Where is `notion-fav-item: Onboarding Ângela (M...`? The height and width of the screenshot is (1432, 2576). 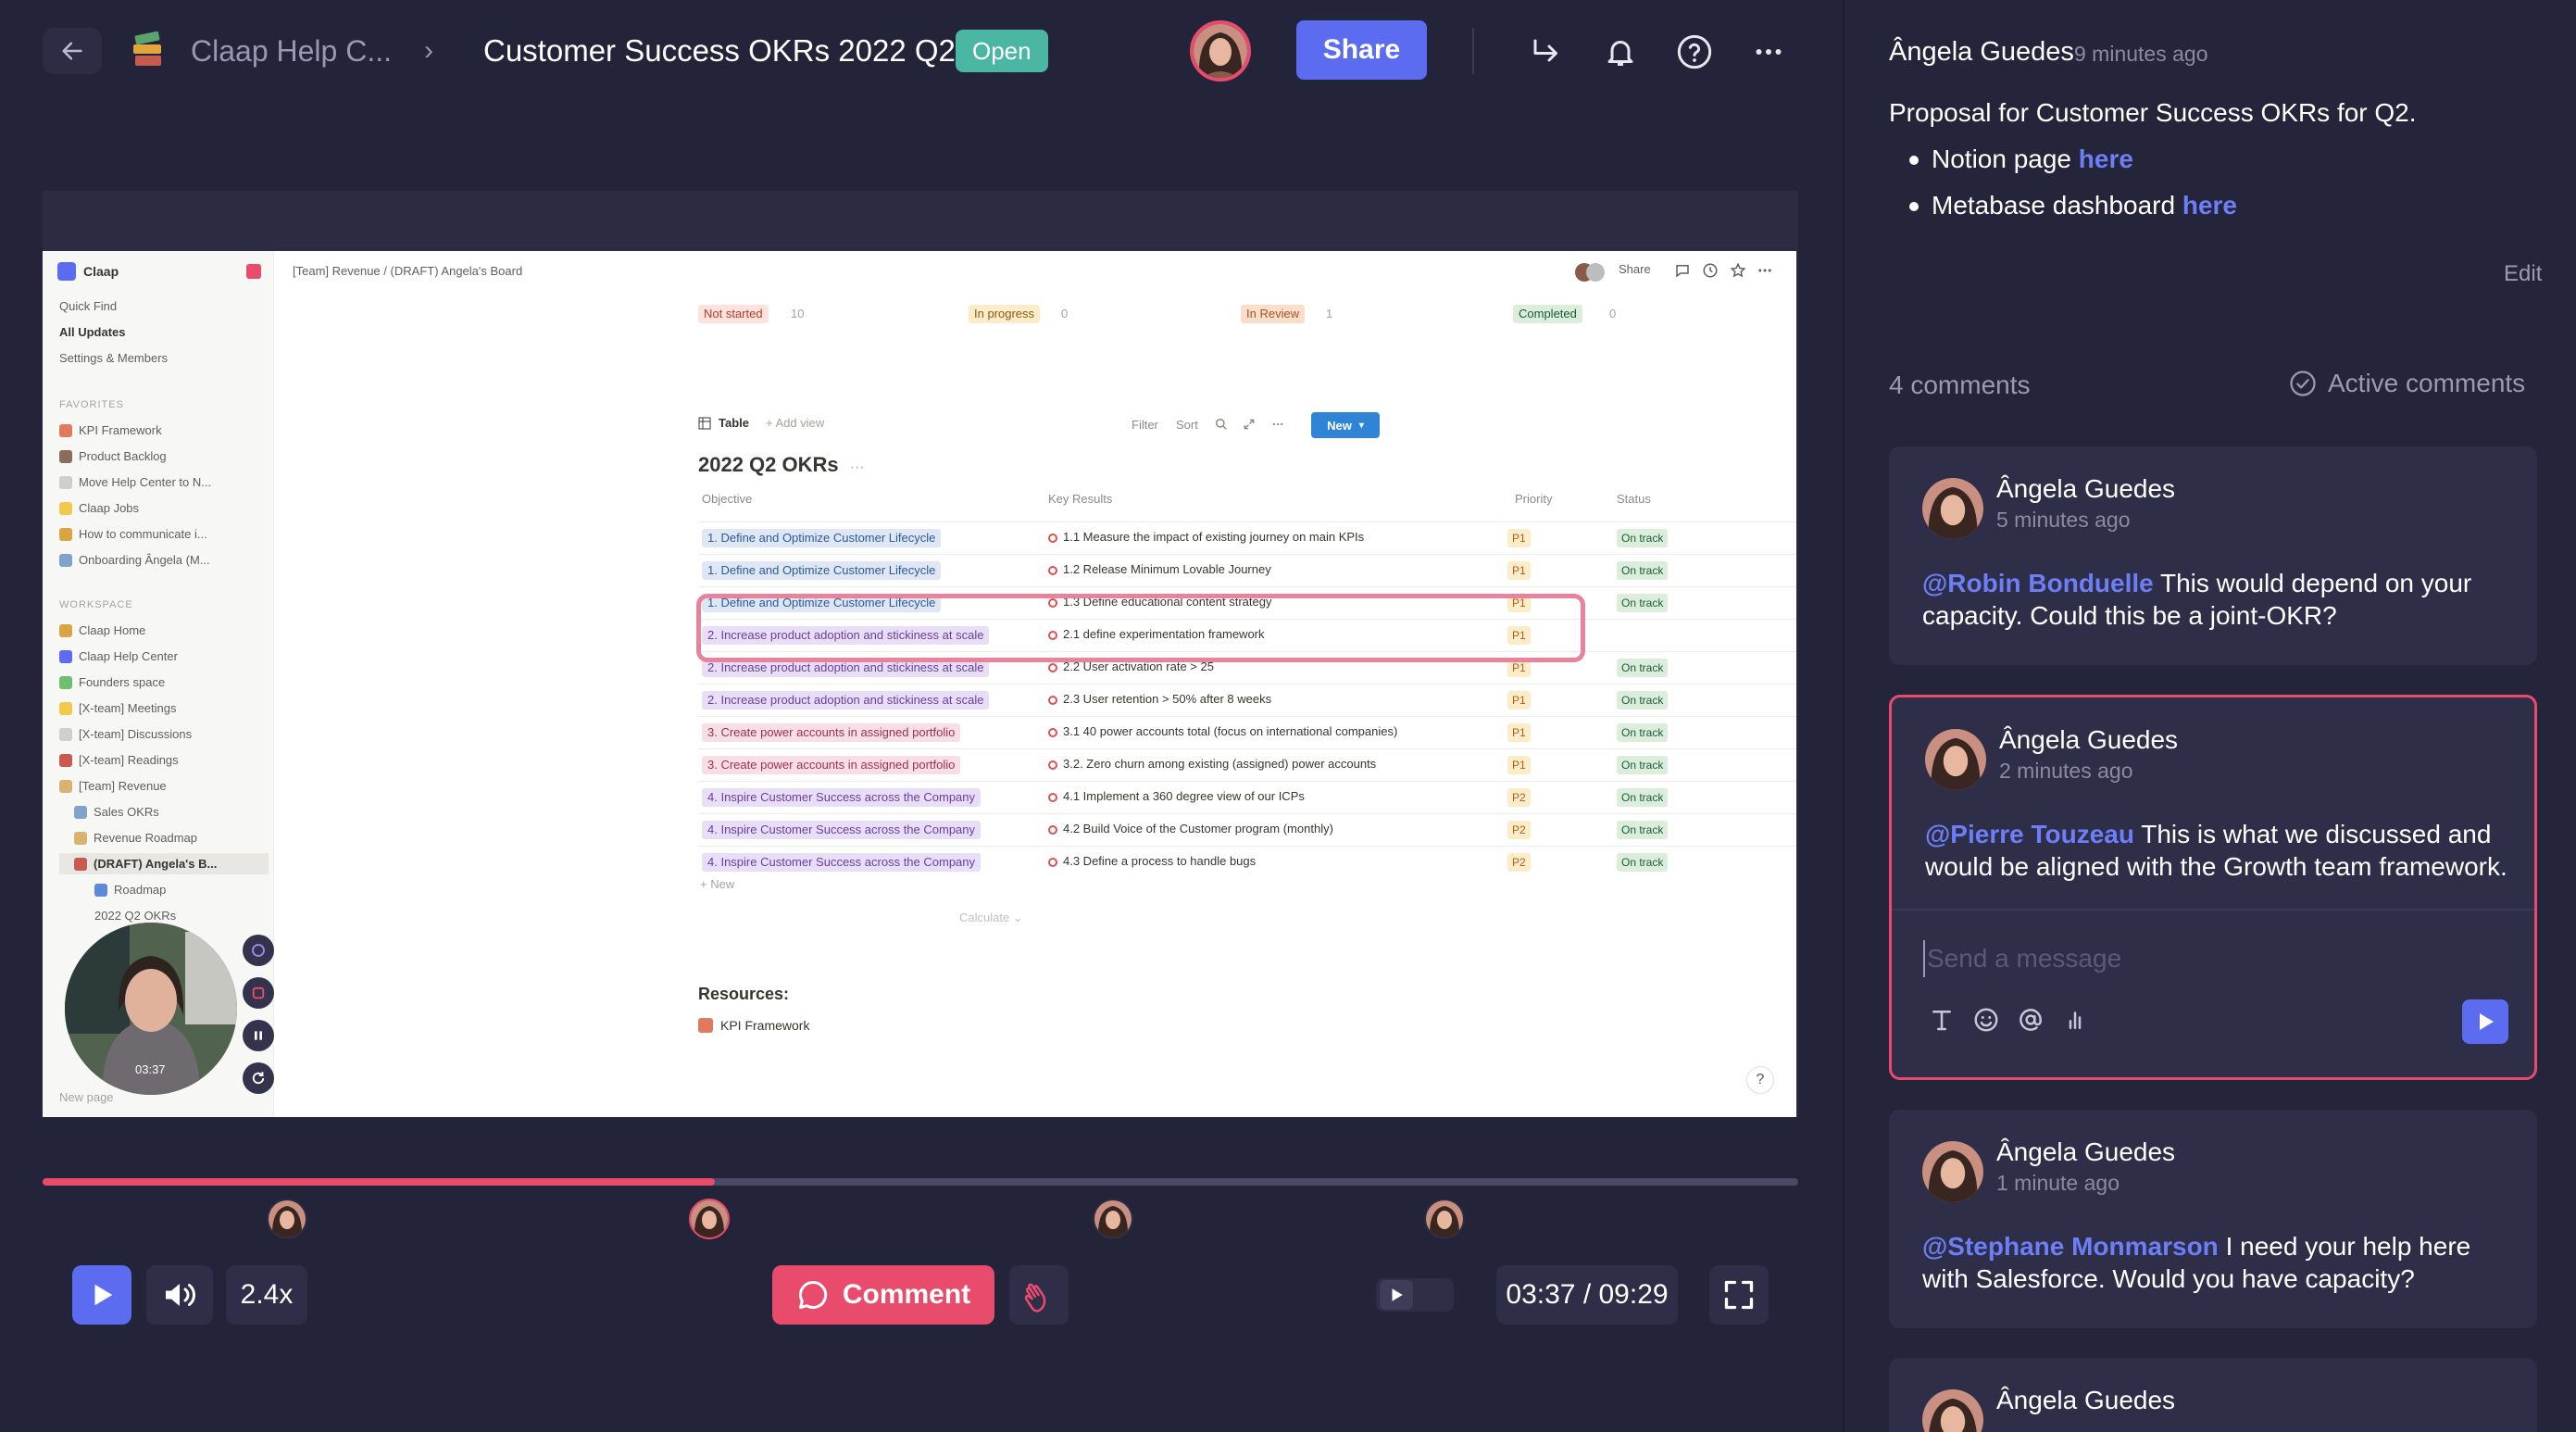
notion-fav-item: Onboarding Ângela (M... is located at coordinates (134, 560).